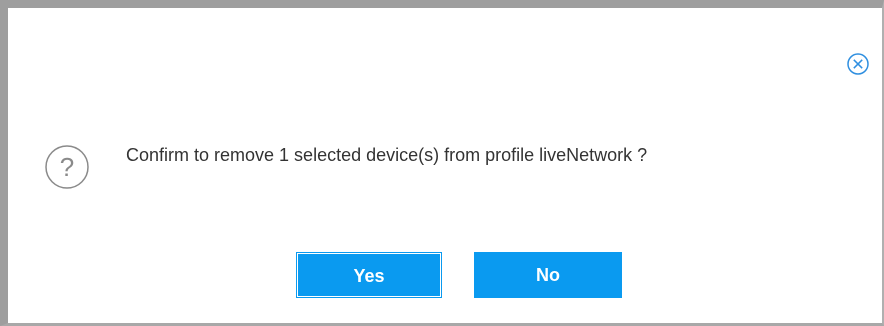 The image size is (884, 326). What do you see at coordinates (548, 275) in the screenshot?
I see `no-button: No` at bounding box center [548, 275].